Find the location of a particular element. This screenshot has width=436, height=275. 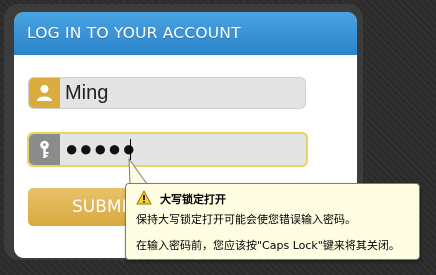

tooltip-title: 大写锁定打开 is located at coordinates (193, 199).